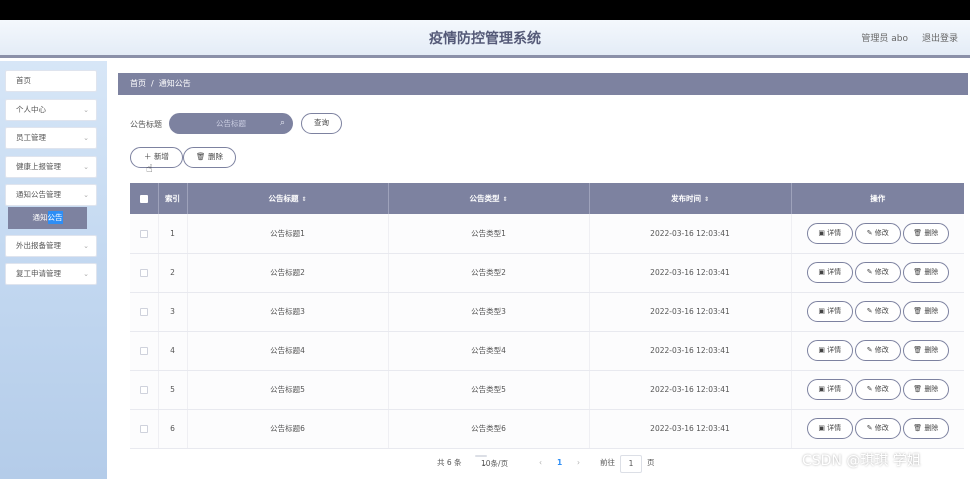 This screenshot has width=970, height=479. Describe the element at coordinates (877, 198) in the screenshot. I see `column-header-actions: 操作` at that location.